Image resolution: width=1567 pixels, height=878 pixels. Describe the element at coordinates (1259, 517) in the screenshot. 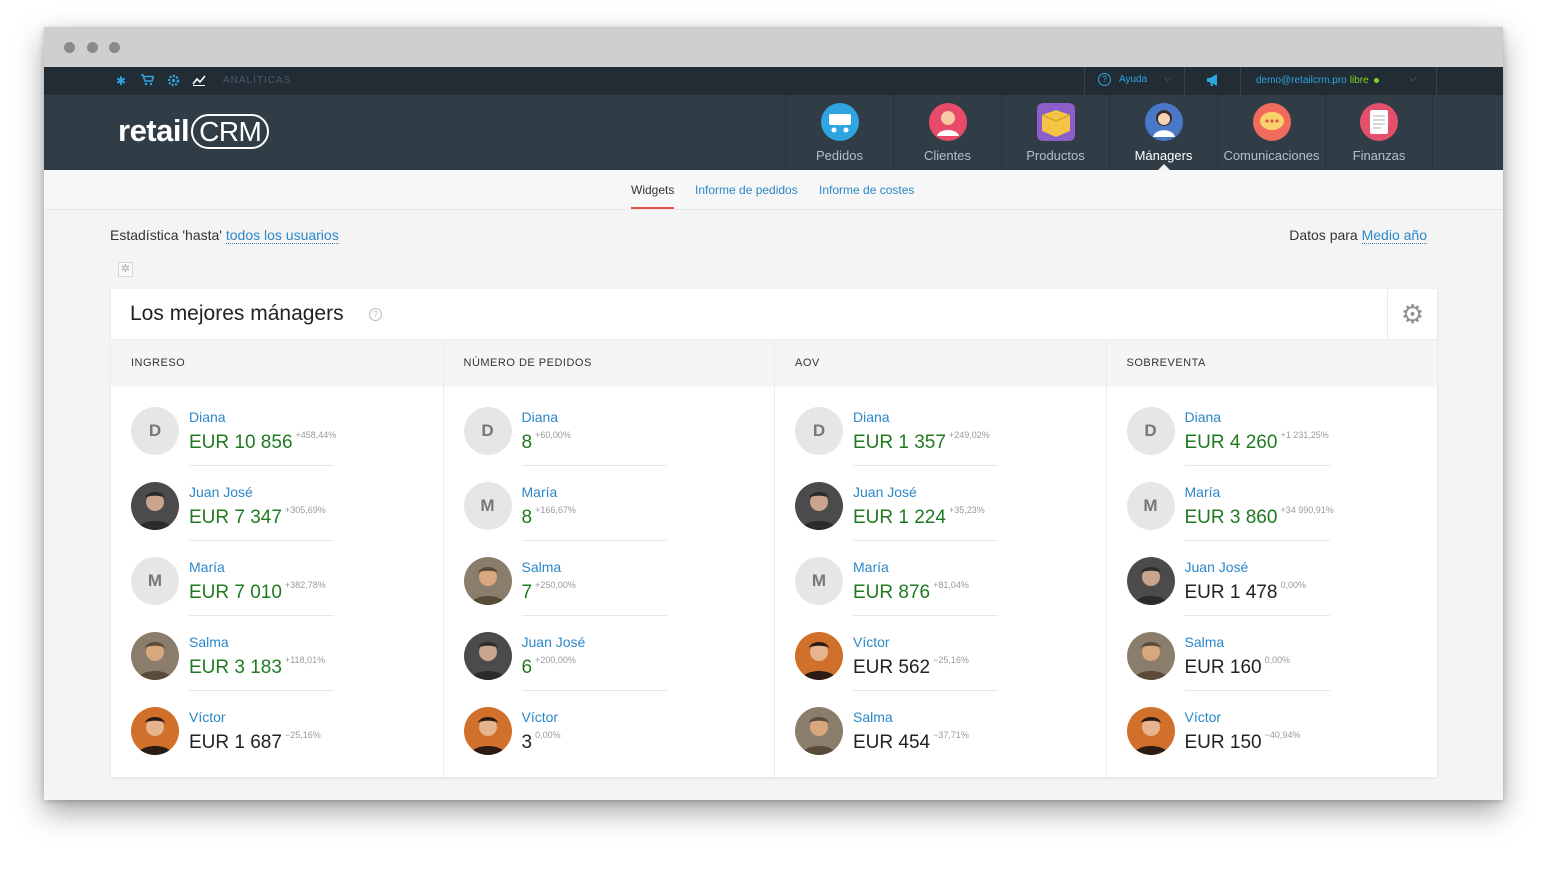

I see `metric-value: EUR 3 860 +34 990,91%` at that location.